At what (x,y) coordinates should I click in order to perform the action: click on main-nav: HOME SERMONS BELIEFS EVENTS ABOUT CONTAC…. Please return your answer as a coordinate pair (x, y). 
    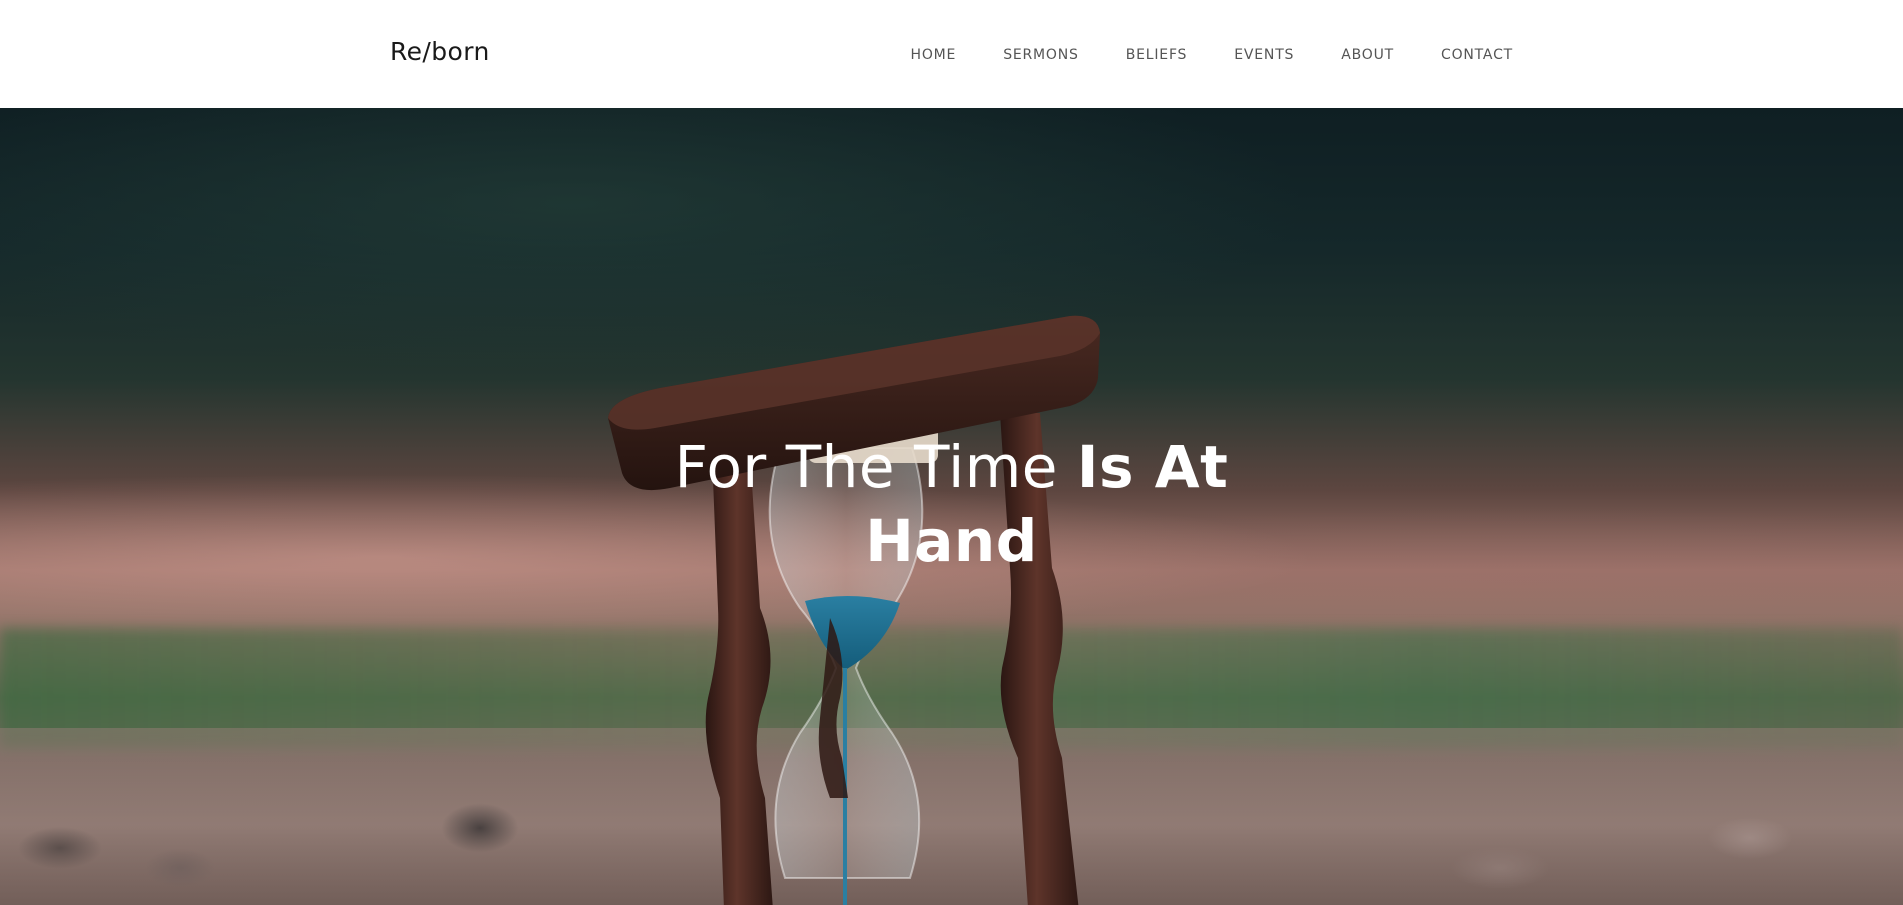
    Looking at the image, I should click on (1188, 55).